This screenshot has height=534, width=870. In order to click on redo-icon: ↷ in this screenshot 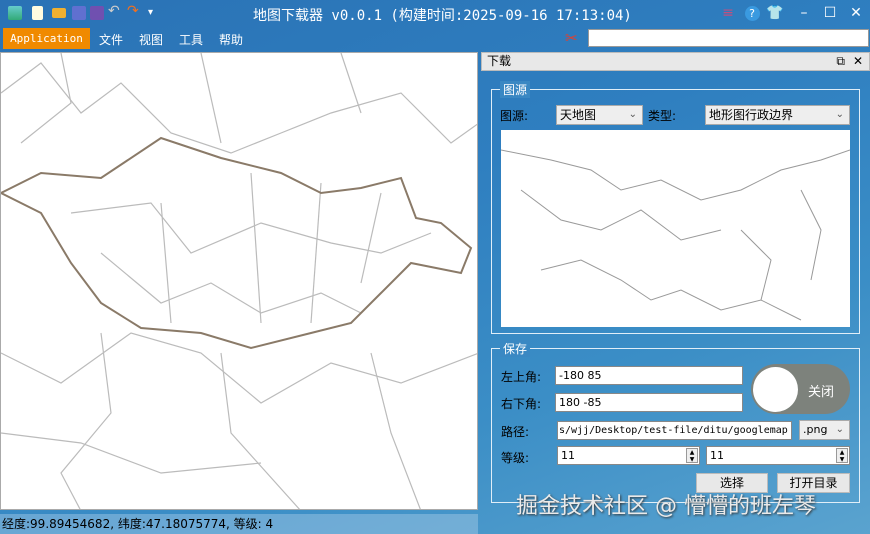, I will do `click(134, 11)`.